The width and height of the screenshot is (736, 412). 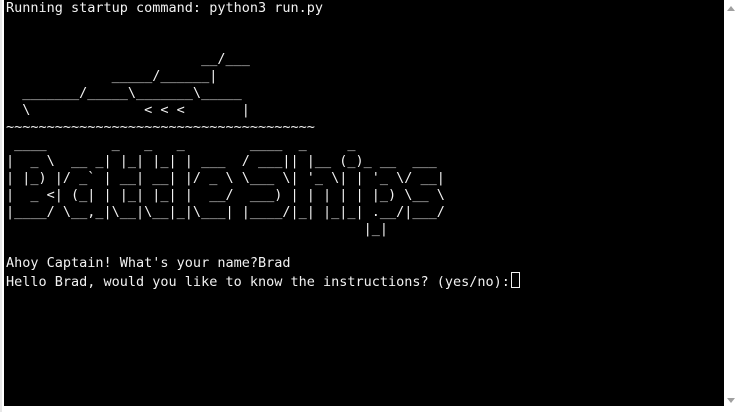 What do you see at coordinates (731, 400) in the screenshot?
I see `scroll-down-arrow-icon` at bounding box center [731, 400].